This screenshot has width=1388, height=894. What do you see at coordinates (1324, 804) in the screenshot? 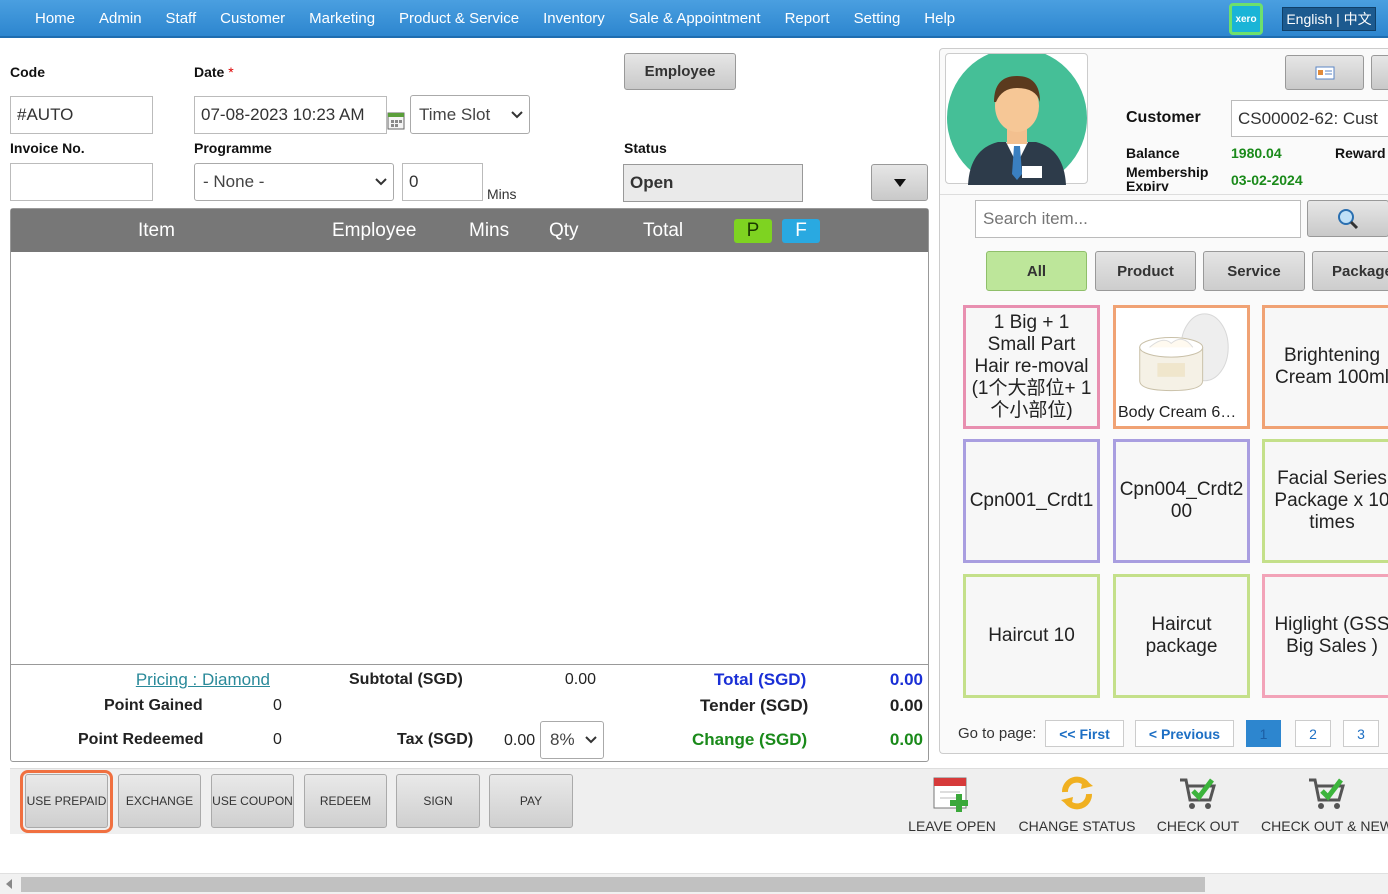
I see `check-out-new-button: CHECK OUT & NEW` at bounding box center [1324, 804].